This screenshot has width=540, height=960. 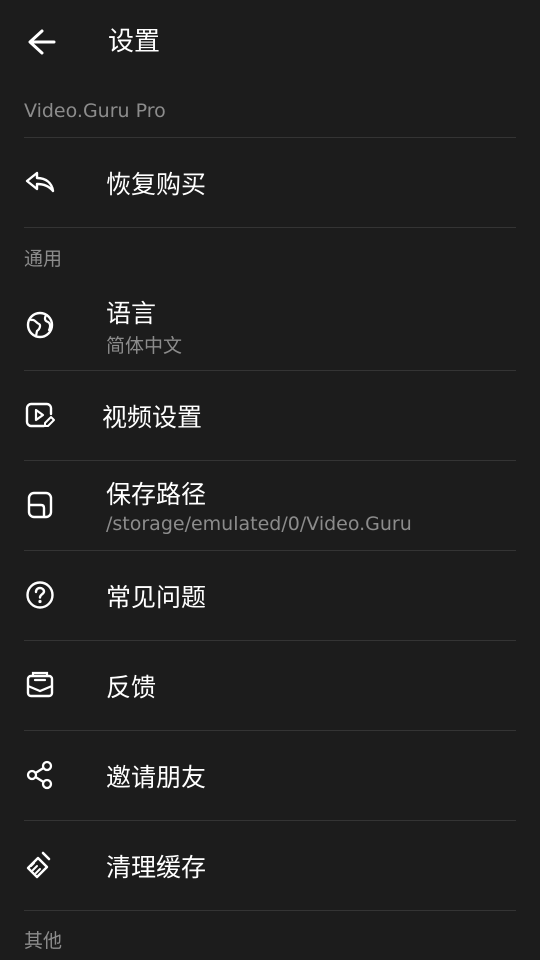 I want to click on mail-icon, so click(x=40, y=685).